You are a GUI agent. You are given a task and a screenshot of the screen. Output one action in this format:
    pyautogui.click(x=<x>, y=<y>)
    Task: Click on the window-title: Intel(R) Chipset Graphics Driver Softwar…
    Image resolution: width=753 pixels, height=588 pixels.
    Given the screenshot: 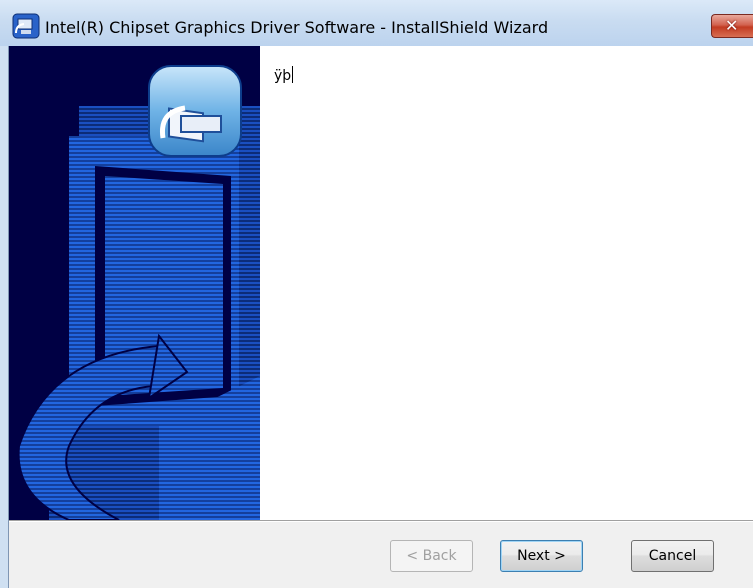 What is the action you would take?
    pyautogui.click(x=297, y=27)
    